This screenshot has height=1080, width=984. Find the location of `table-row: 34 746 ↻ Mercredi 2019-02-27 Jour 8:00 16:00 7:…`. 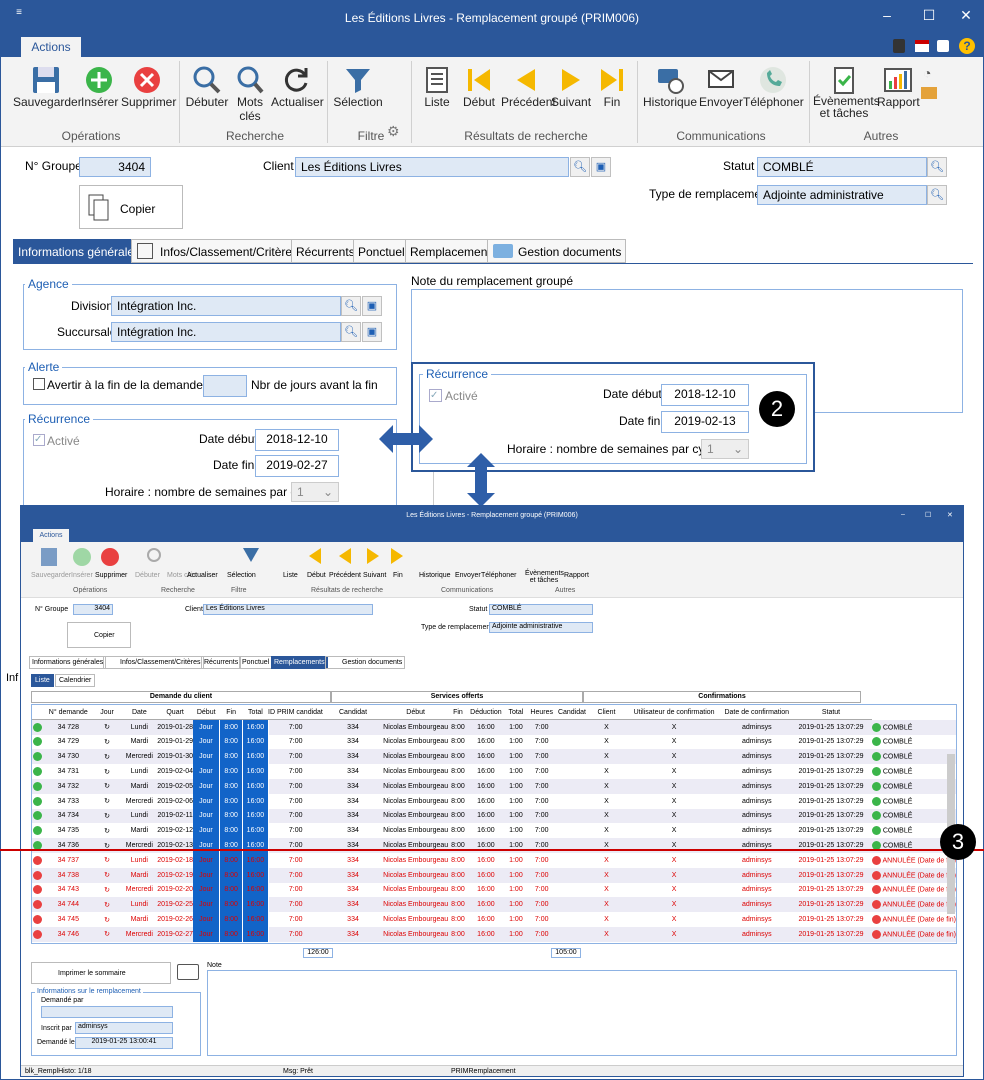

table-row: 34 746 ↻ Mercredi 2019-02-27 Jour 8:00 16:00 7:… is located at coordinates (494, 934).